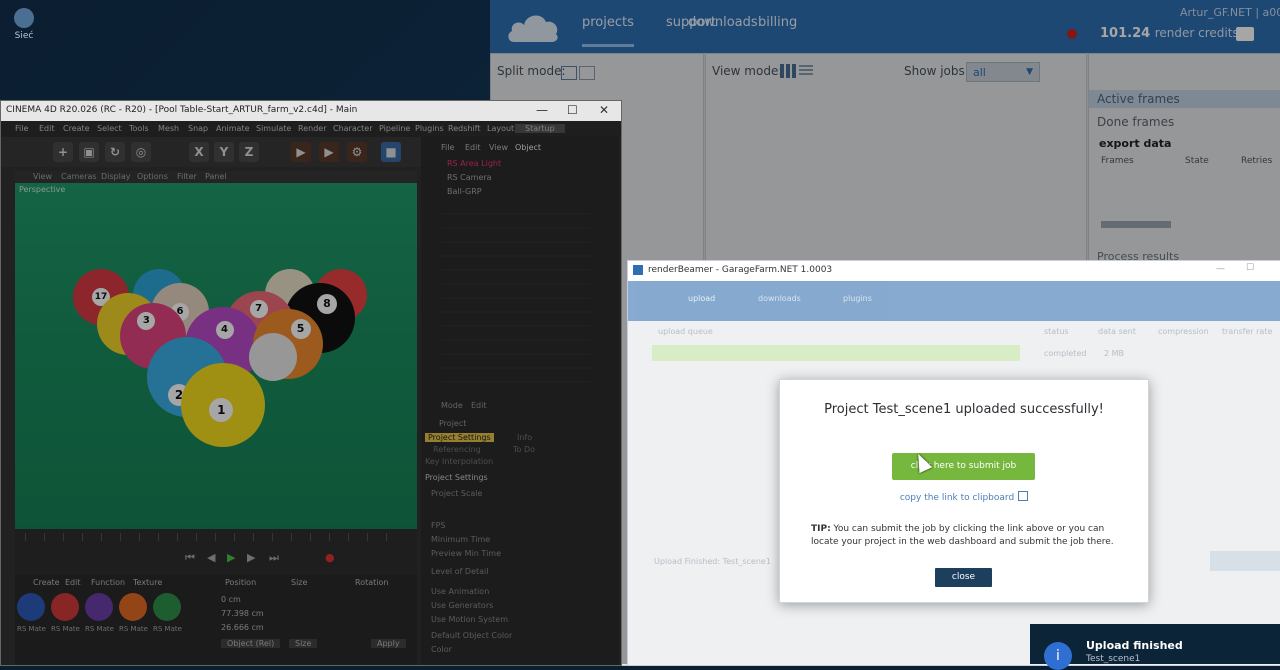  I want to click on rb-column: upload queue, so click(685, 331).